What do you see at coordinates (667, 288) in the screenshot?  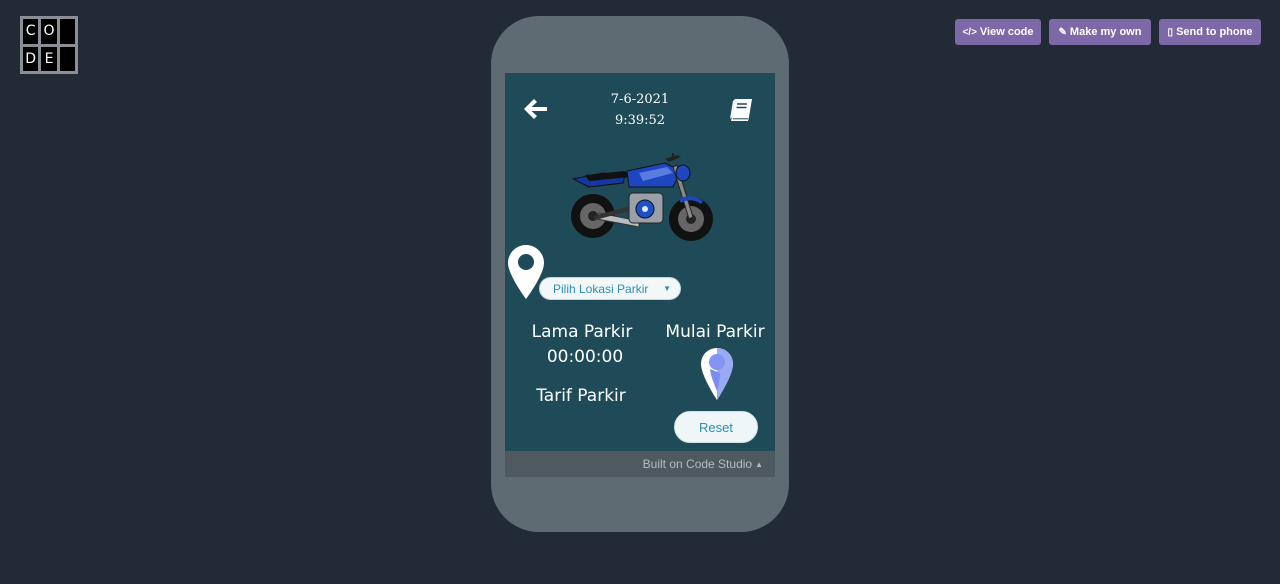 I see `chevron-down-icon: ▼` at bounding box center [667, 288].